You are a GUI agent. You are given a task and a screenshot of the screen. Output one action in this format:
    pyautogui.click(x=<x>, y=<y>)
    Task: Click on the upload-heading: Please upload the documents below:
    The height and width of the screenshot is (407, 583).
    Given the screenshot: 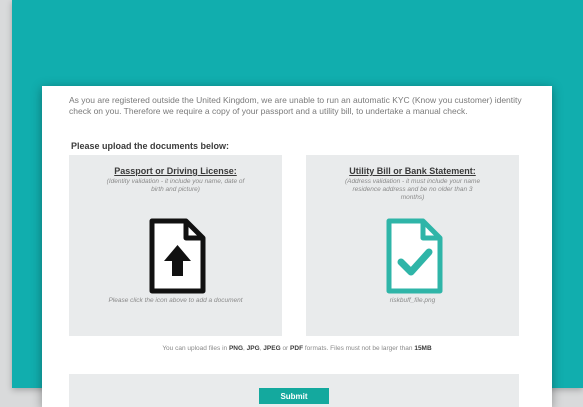 What is the action you would take?
    pyautogui.click(x=150, y=146)
    